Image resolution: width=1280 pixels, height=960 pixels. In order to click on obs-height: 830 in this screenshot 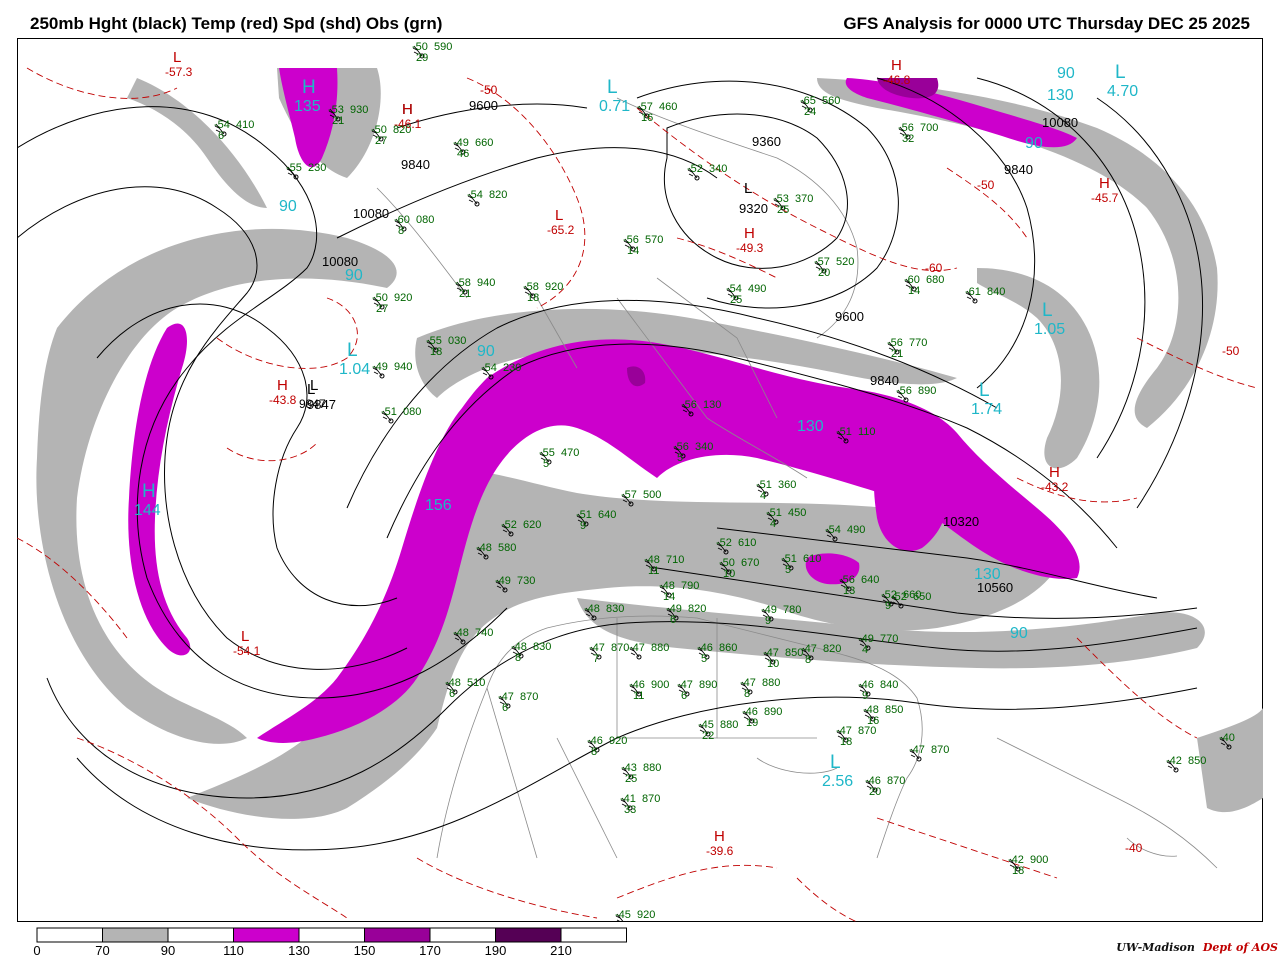, I will do `click(542, 647)`.